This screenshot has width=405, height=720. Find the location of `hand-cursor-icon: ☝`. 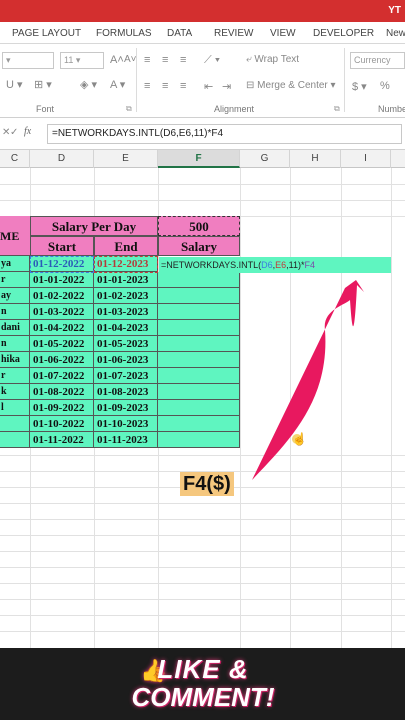

hand-cursor-icon: ☝ is located at coordinates (299, 439).